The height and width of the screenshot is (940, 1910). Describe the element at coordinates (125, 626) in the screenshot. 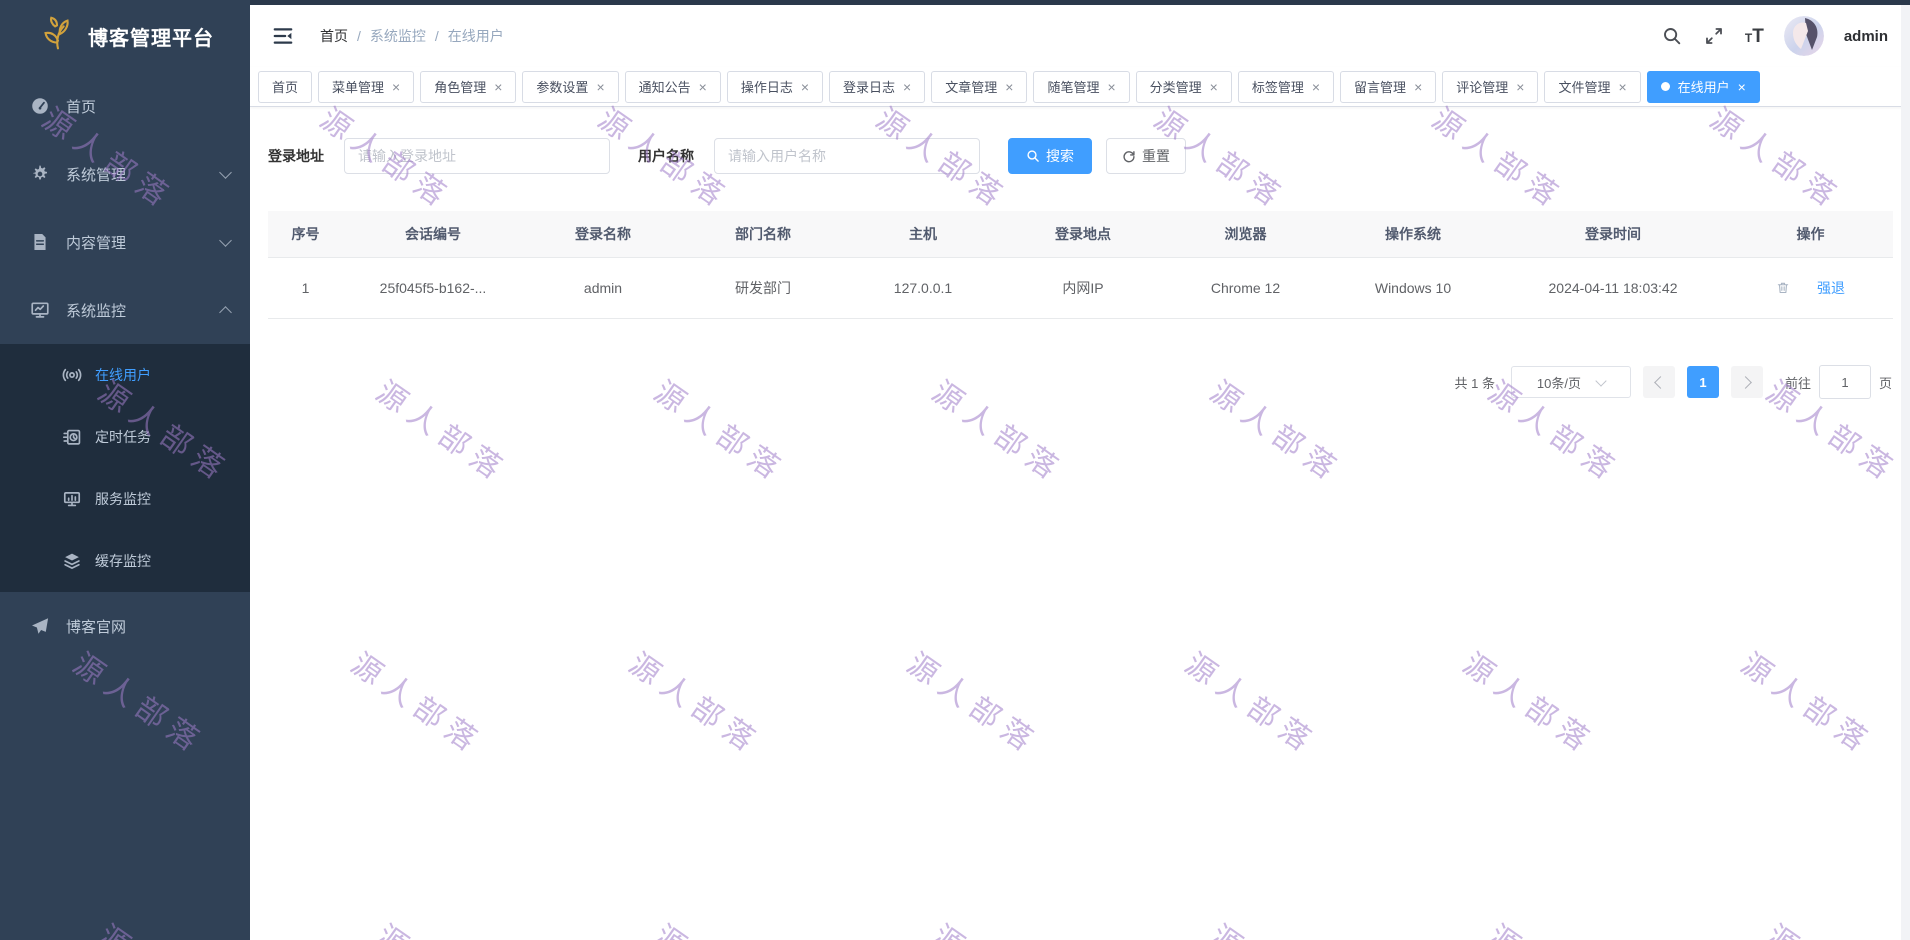

I see `sidebar-item-blog-site: 博客官网` at that location.